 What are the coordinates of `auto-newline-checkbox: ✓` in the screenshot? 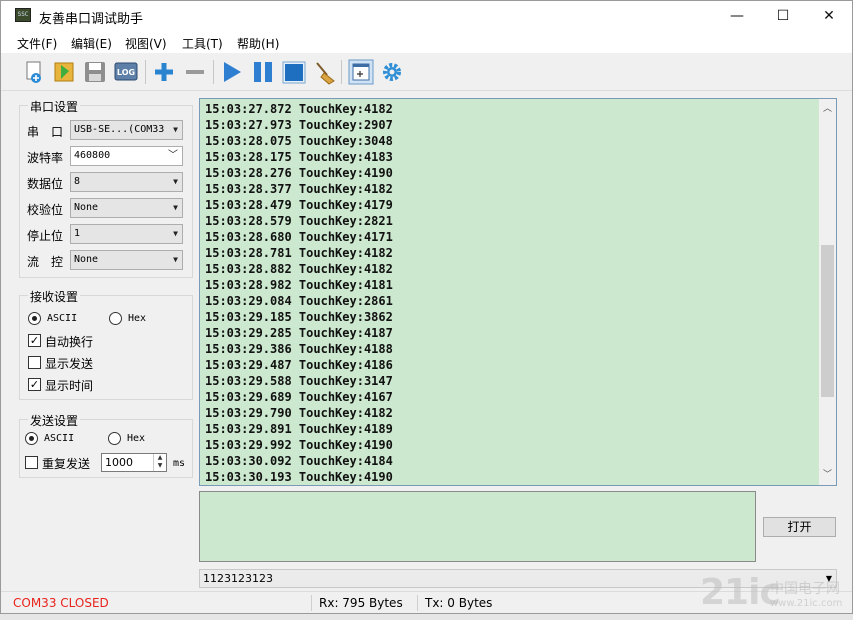 It's located at (34, 340).